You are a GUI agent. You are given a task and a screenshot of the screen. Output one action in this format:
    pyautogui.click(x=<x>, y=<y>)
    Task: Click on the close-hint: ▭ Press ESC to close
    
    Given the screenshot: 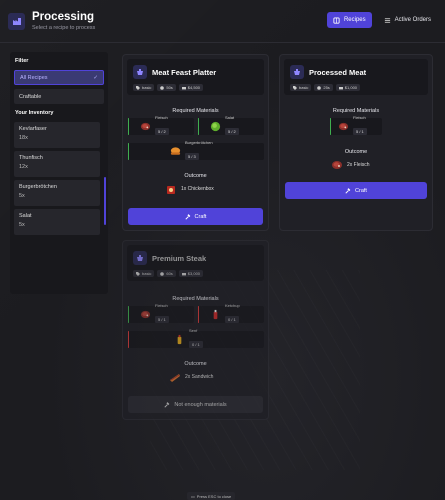 What is the action you would take?
    pyautogui.click(x=211, y=496)
    